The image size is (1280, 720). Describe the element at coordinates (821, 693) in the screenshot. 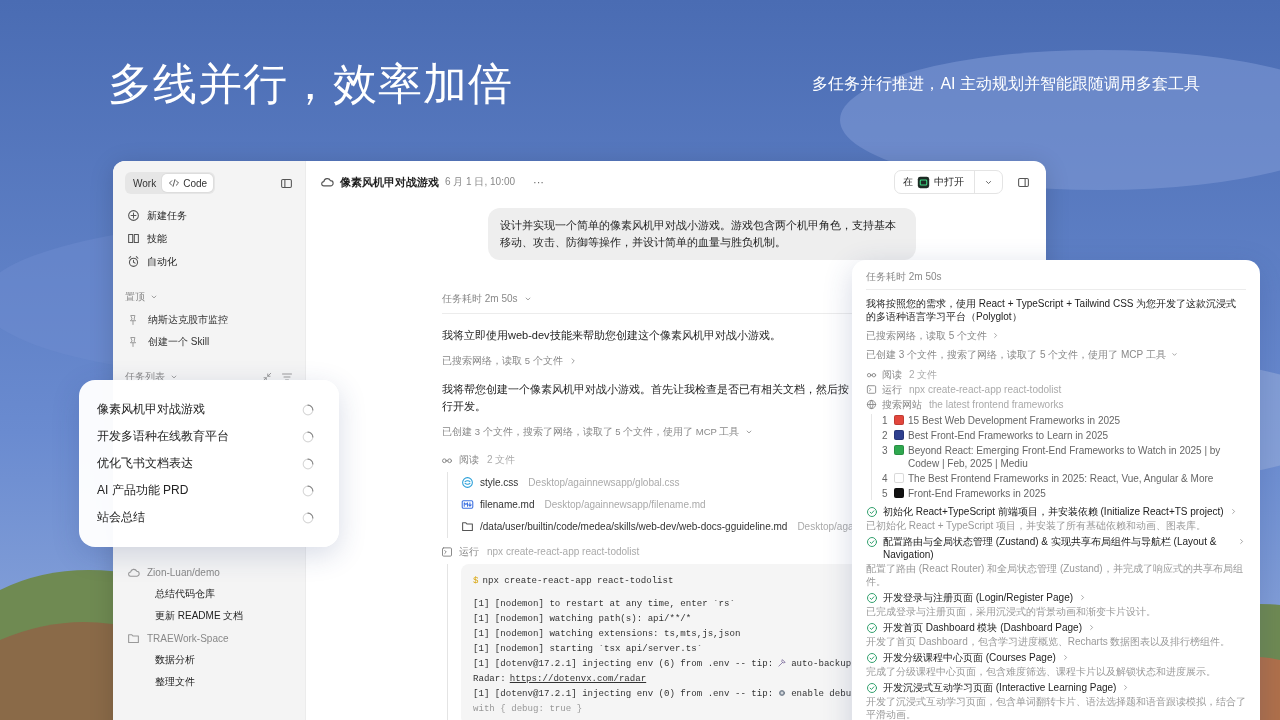

I see `terminal-line: enable debu` at that location.